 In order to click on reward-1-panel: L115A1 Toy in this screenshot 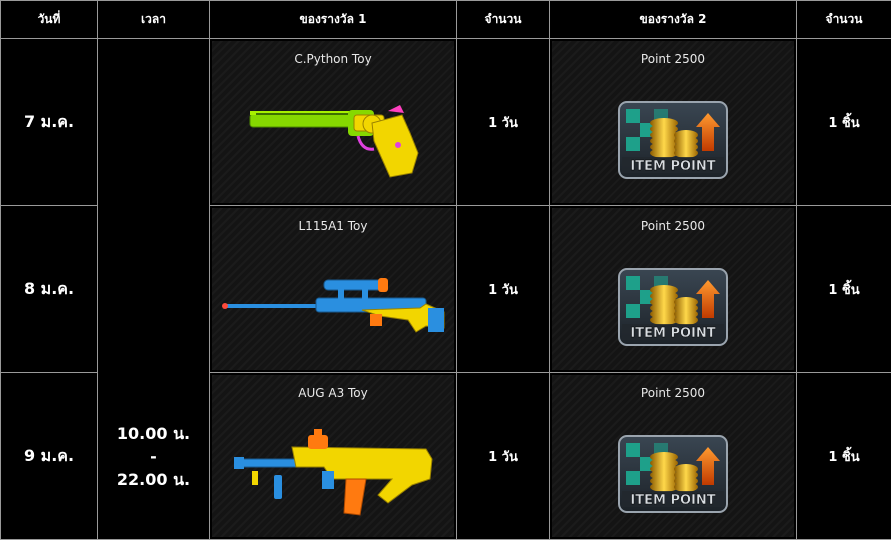, I will do `click(333, 289)`.